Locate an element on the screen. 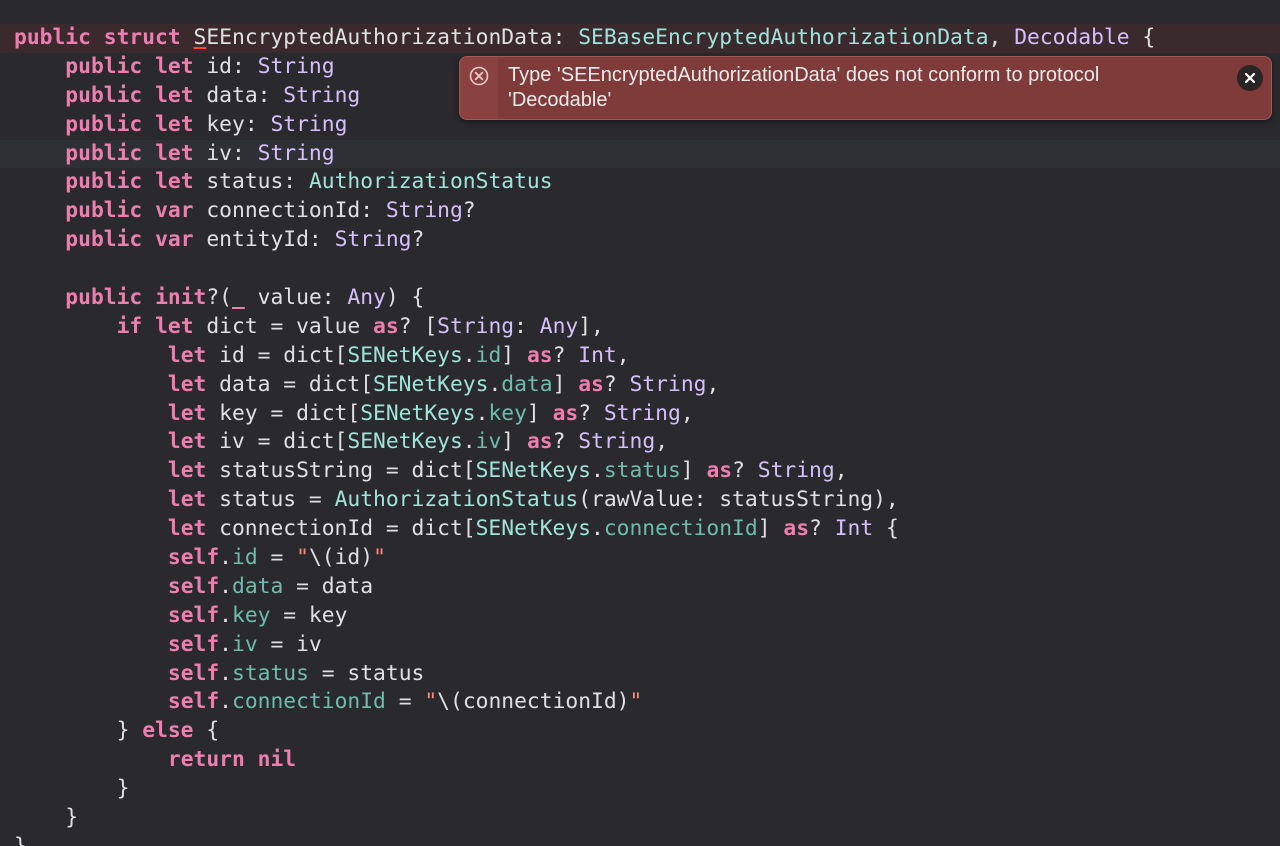 The height and width of the screenshot is (846, 1280). code-line: return nil is located at coordinates (640, 760).